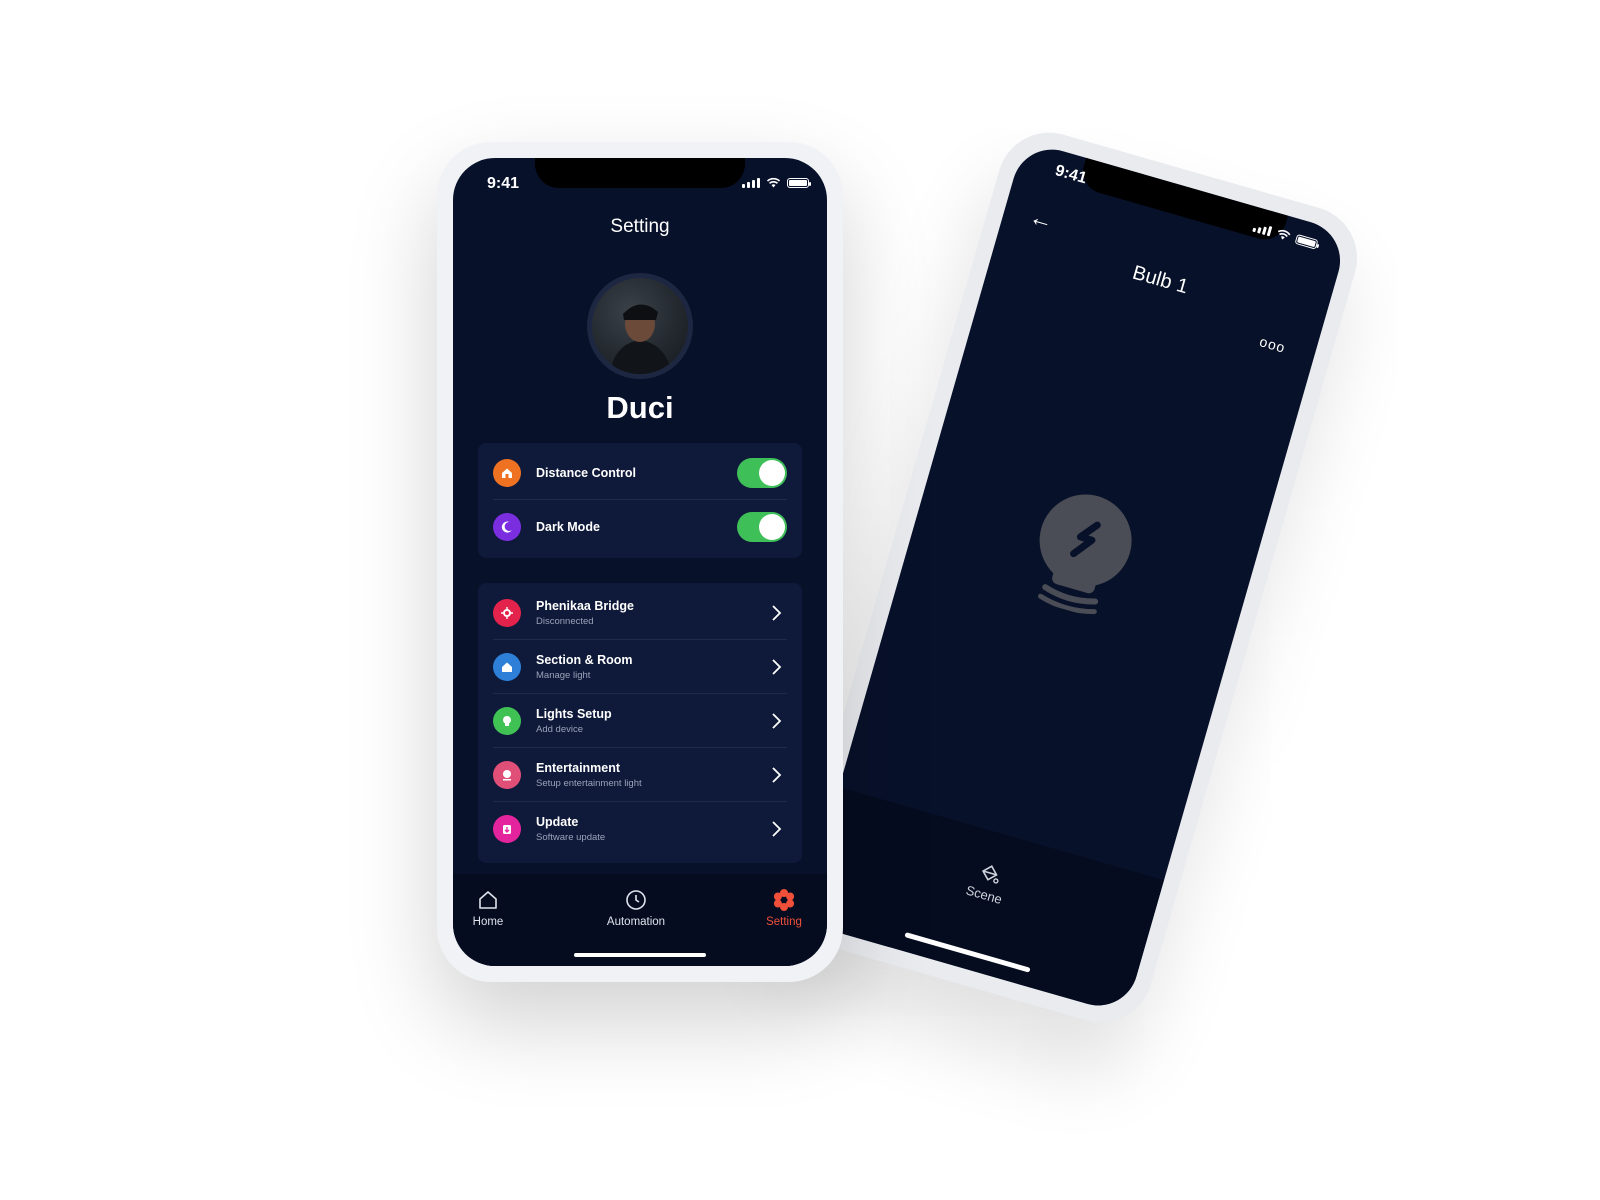 The width and height of the screenshot is (1600, 1200). Describe the element at coordinates (751, 183) in the screenshot. I see `signal-icon` at that location.